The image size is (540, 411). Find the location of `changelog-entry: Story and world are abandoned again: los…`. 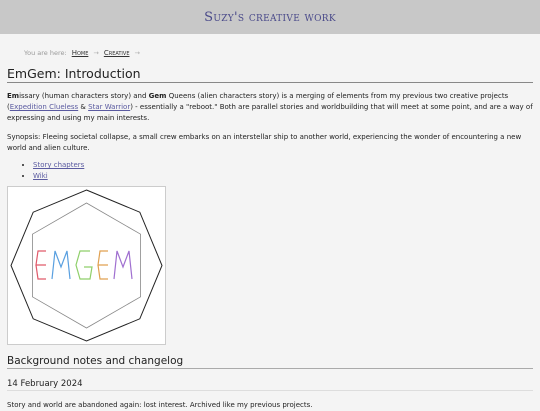

changelog-entry: Story and world are abandoned again: los… is located at coordinates (160, 405).